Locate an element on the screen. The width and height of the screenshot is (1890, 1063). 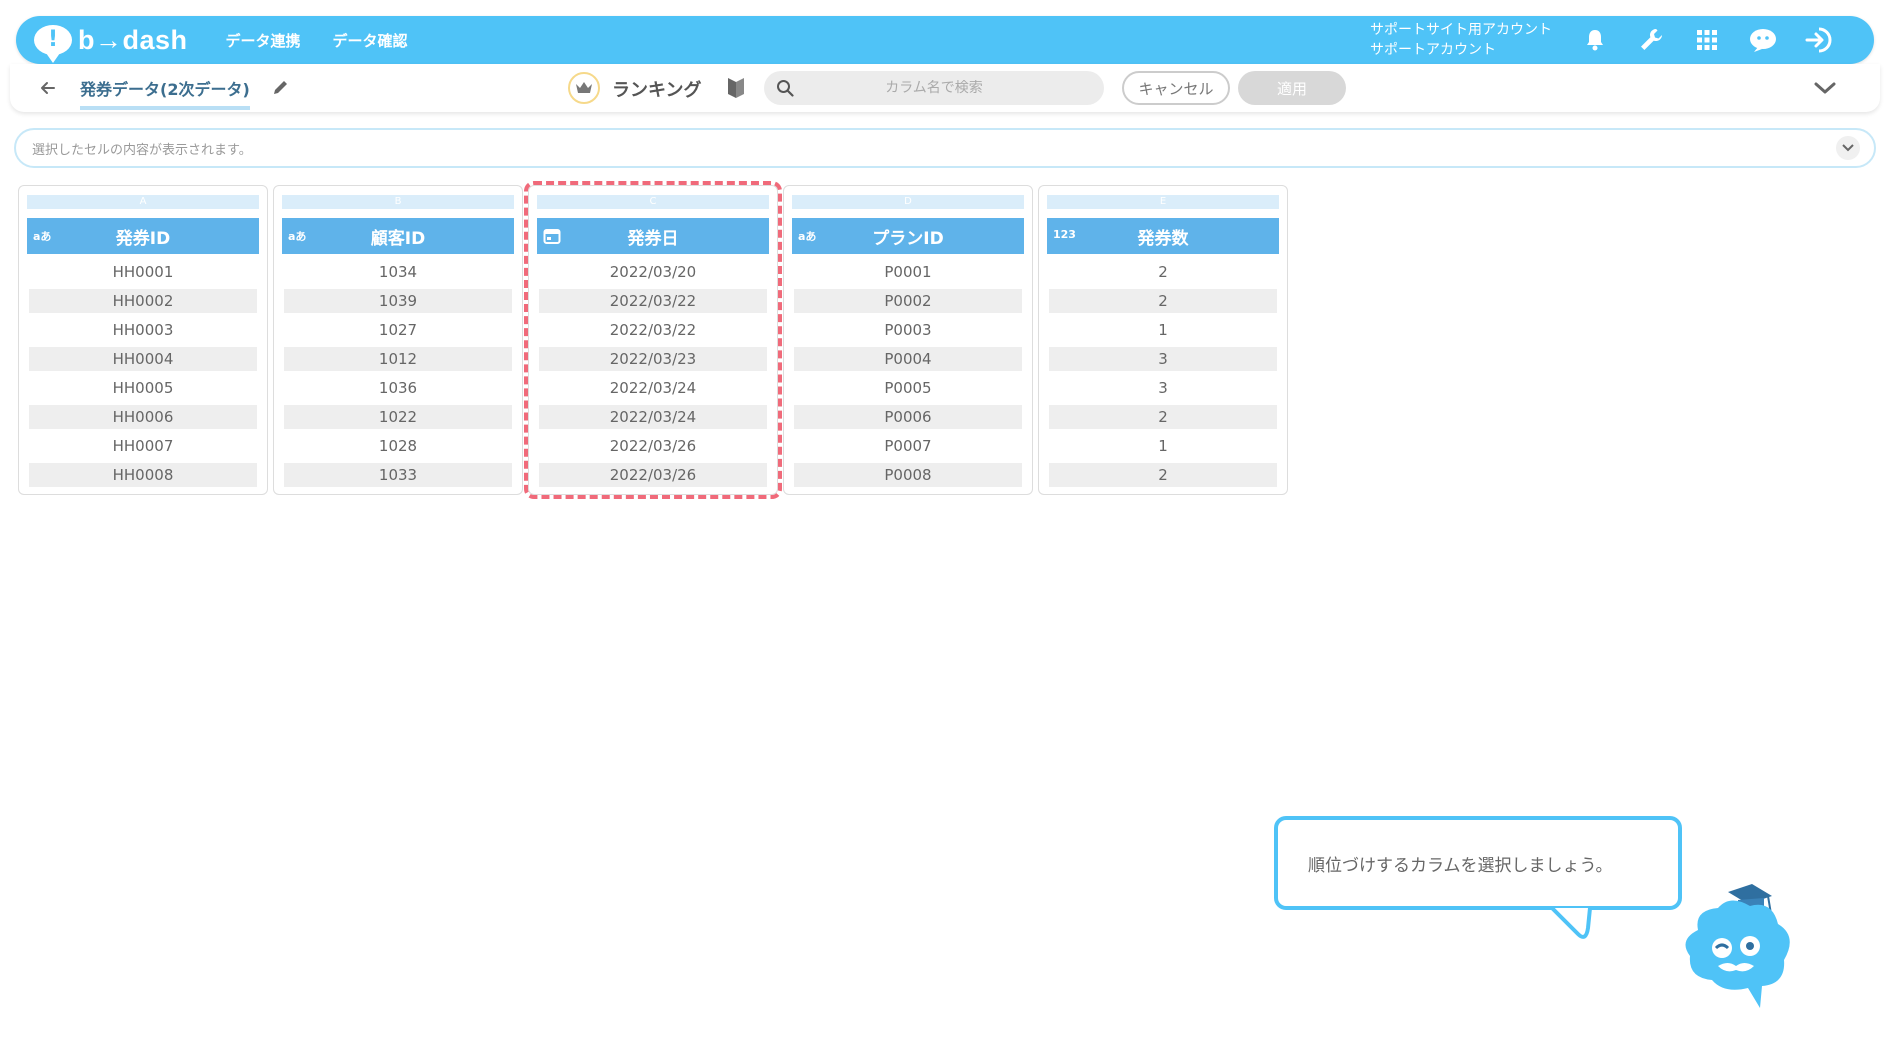
cell: 1012 is located at coordinates (398, 359).